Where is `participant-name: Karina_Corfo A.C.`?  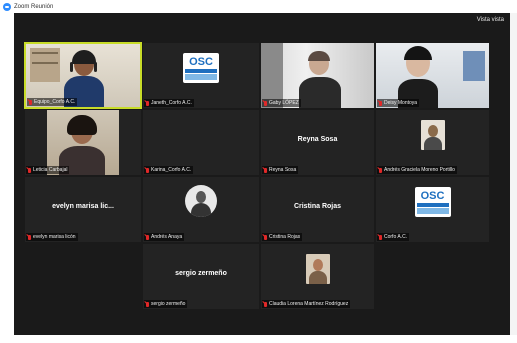
participant-name: Karina_Corfo A.C. is located at coordinates (171, 170).